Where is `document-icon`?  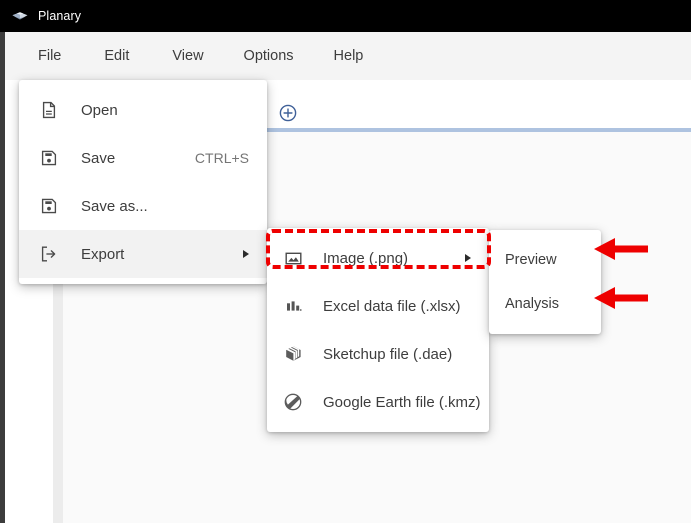 document-icon is located at coordinates (49, 110).